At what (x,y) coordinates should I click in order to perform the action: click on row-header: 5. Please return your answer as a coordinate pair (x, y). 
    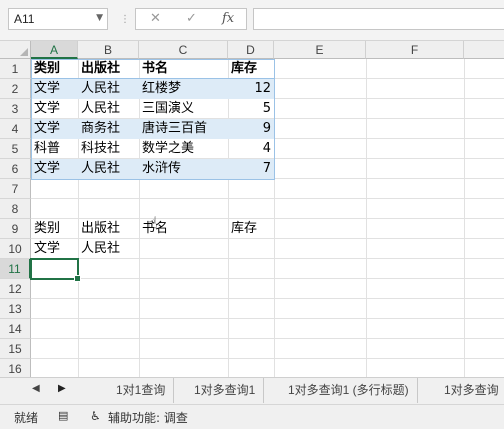
    Looking at the image, I should click on (15, 149).